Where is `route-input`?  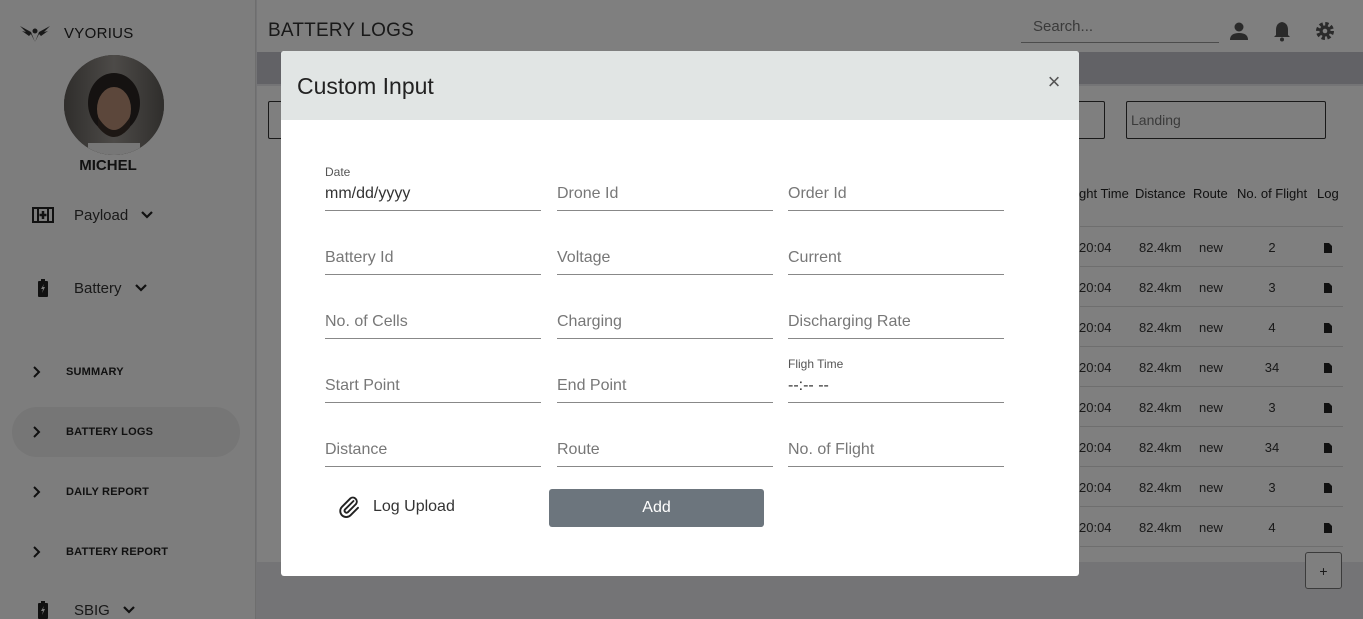
route-input is located at coordinates (665, 450).